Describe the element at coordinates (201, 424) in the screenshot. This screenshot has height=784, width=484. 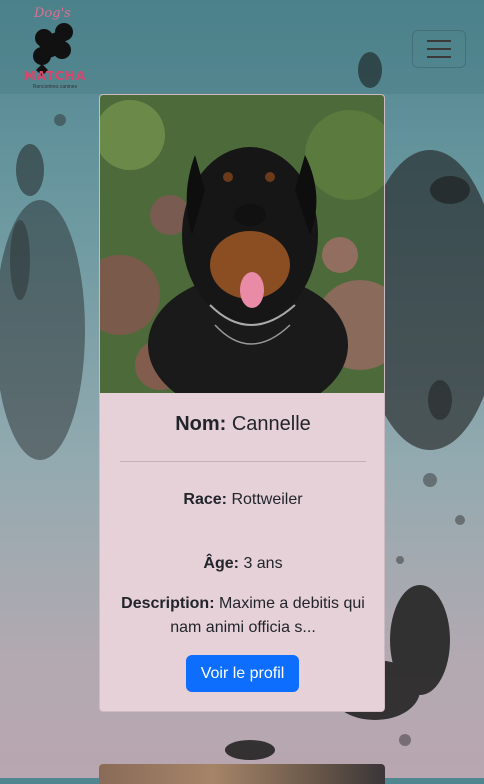
I see `name-label: Nom:` at that location.